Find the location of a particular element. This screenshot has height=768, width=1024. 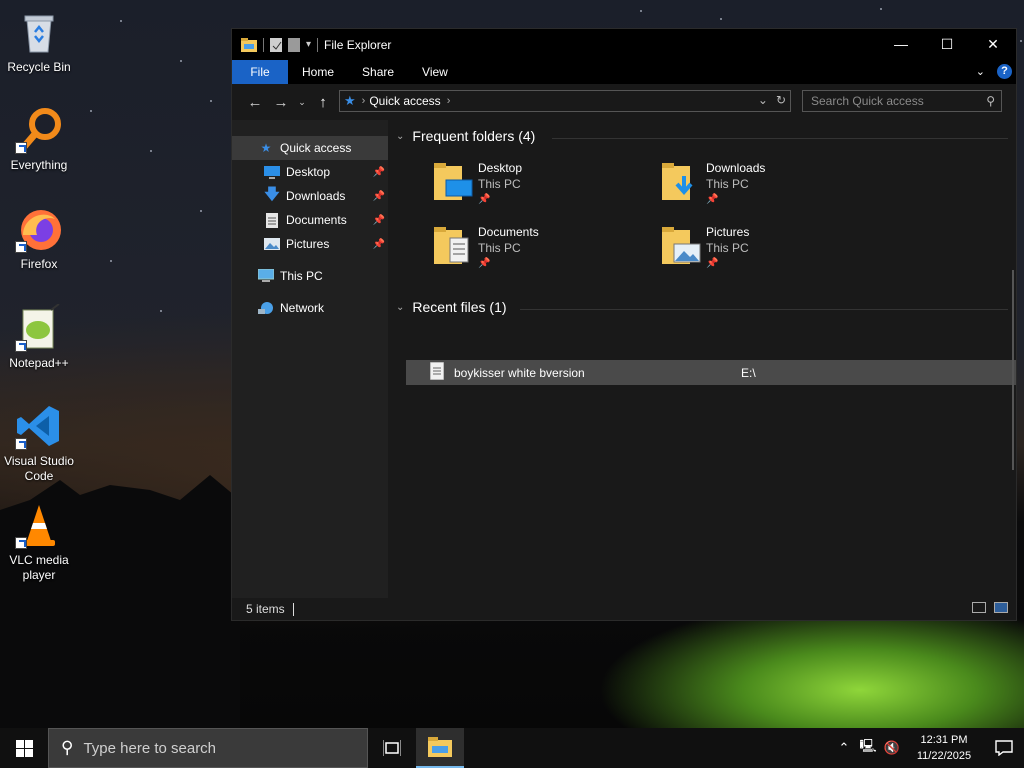

title-bar: ▾ File Explorer — ☐ ✕ is located at coordinates (624, 44).